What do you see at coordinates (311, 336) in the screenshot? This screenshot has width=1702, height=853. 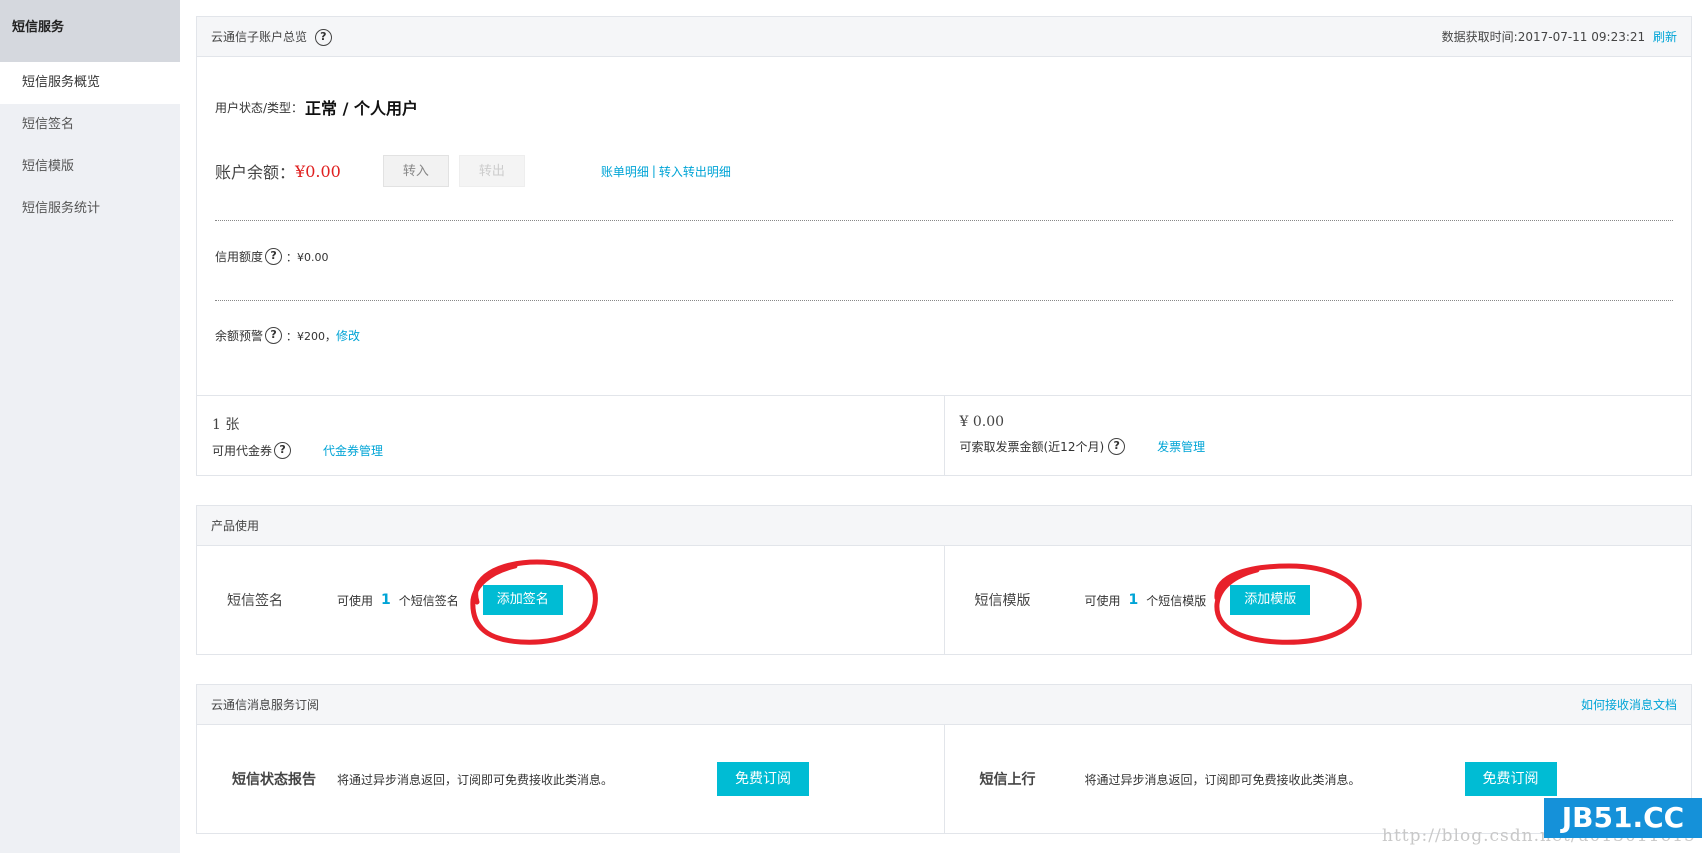 I see `balance-alert-value: ：¥200，` at bounding box center [311, 336].